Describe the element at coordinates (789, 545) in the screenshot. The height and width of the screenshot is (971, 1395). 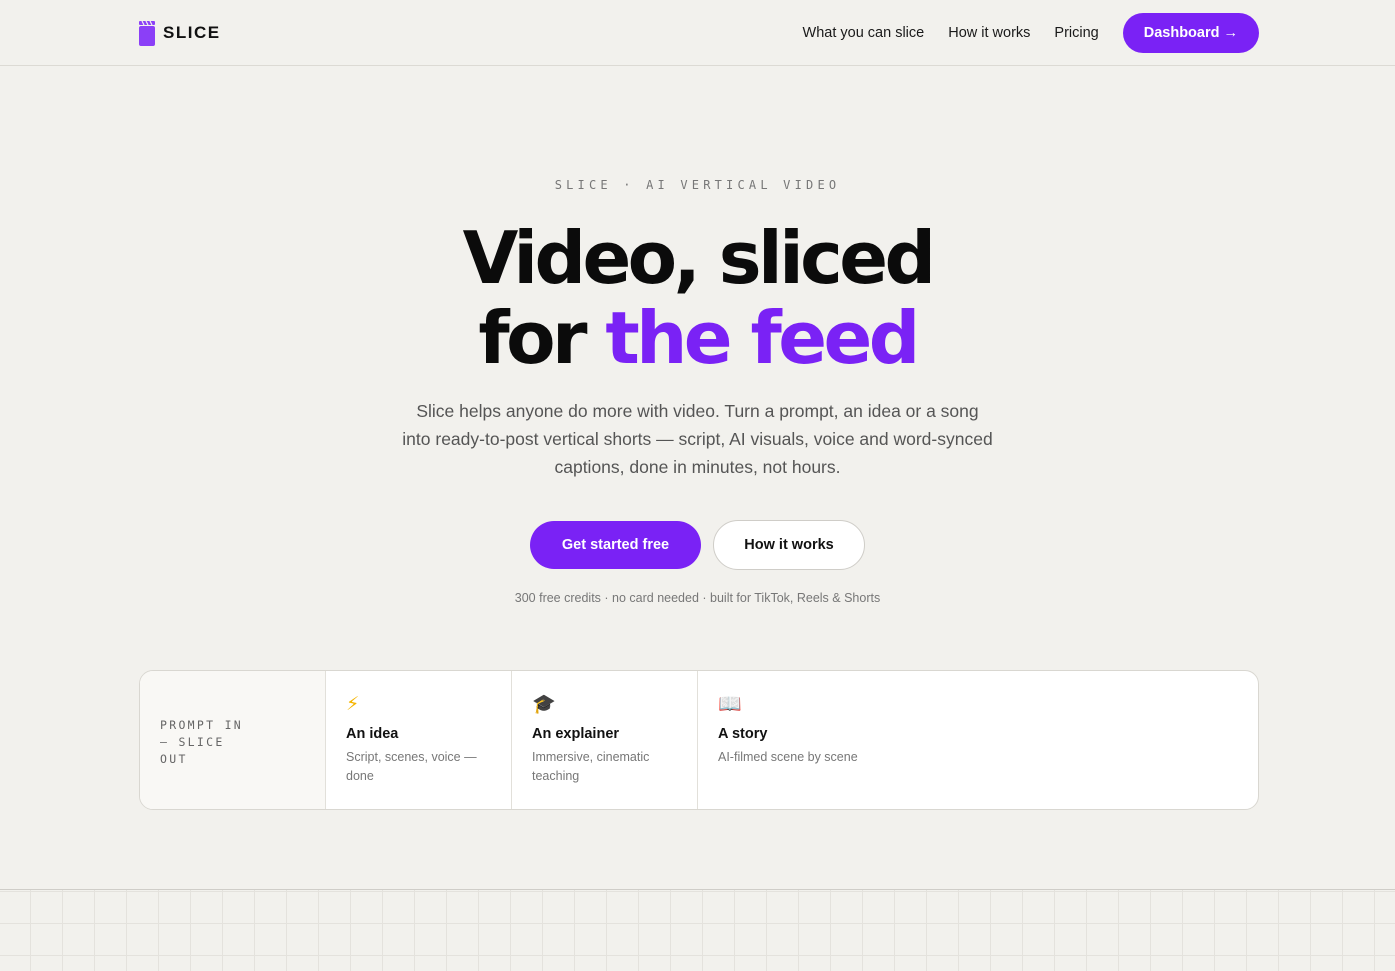
I see `how-it-works-button: How it works` at that location.